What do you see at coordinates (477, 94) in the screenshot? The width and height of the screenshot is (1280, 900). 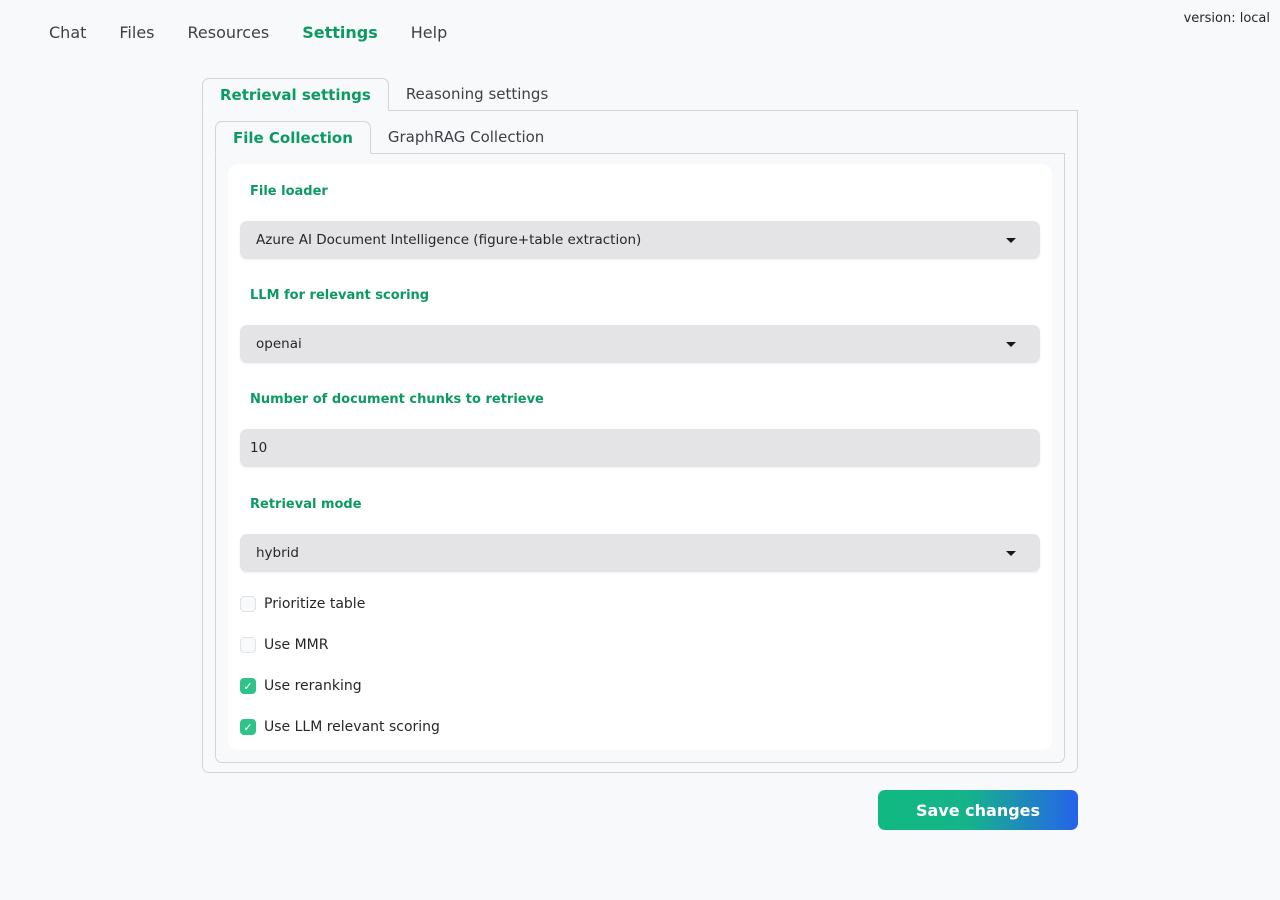 I see `tab-reasoning-settings: Reasoning settings` at bounding box center [477, 94].